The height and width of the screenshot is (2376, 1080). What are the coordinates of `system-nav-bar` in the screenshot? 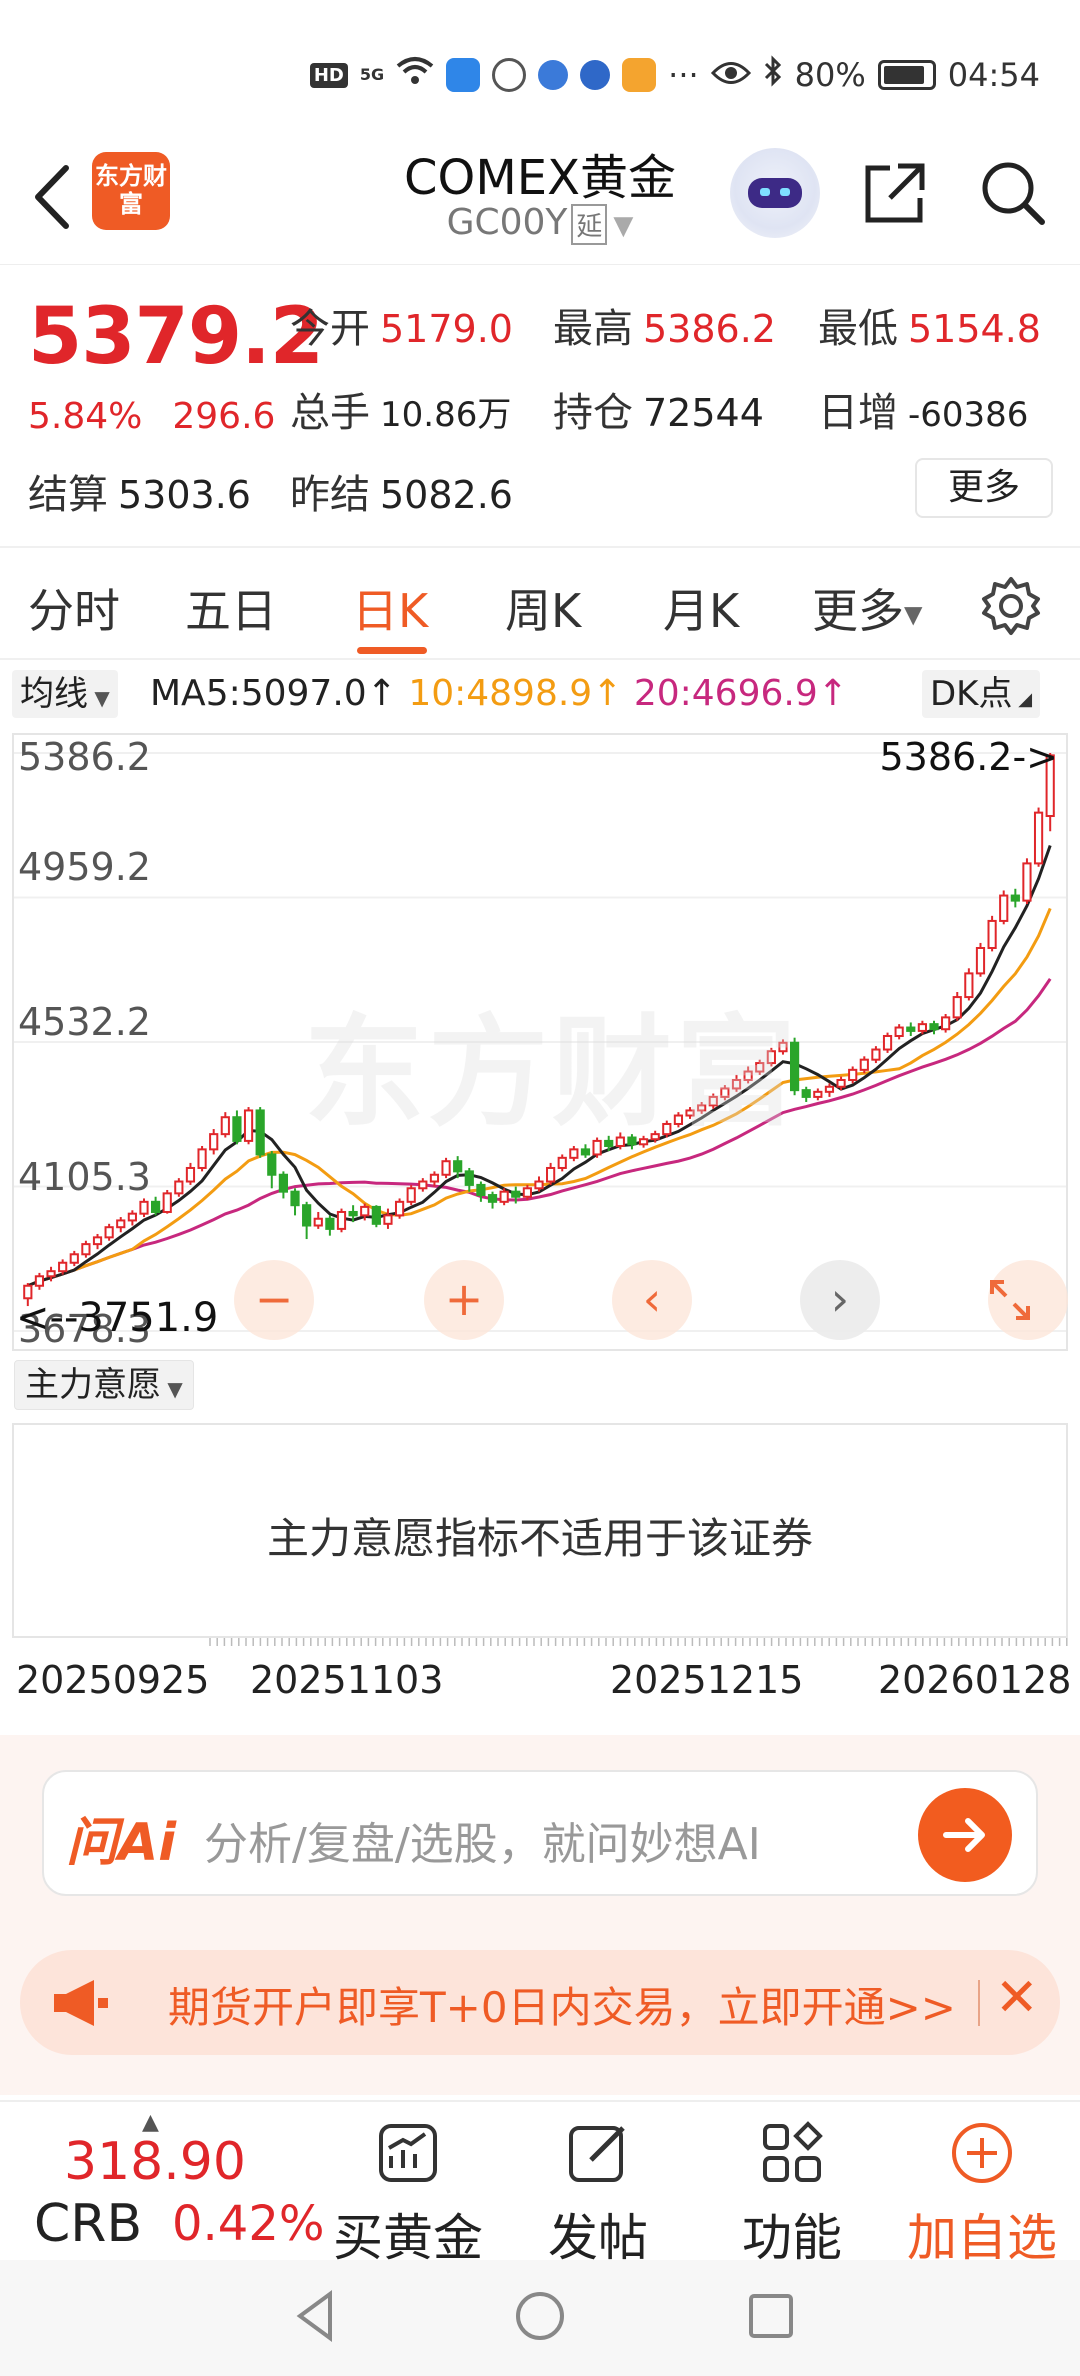 It's located at (540, 2318).